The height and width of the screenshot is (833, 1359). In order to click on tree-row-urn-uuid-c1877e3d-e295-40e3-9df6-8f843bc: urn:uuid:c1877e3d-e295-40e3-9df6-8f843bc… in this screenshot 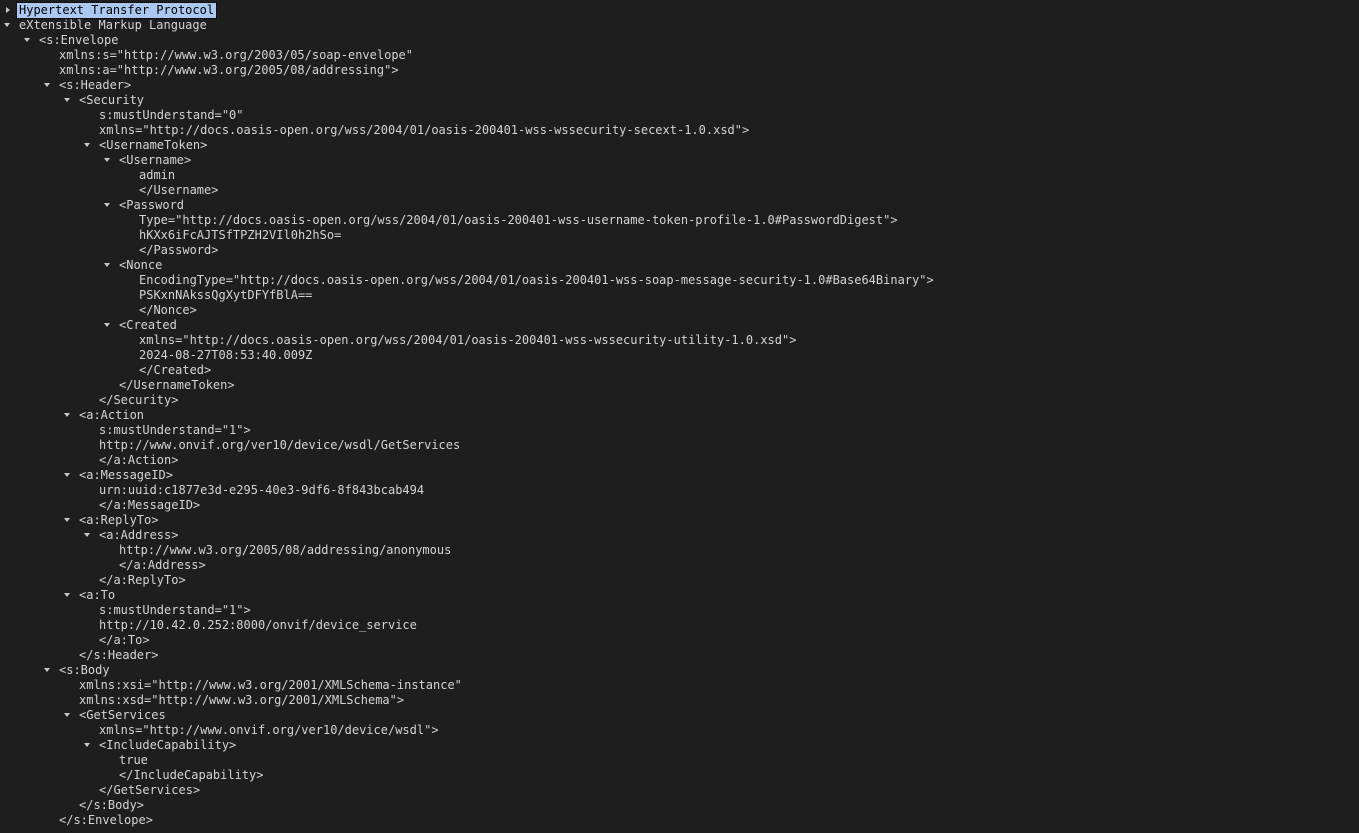, I will do `click(679, 490)`.